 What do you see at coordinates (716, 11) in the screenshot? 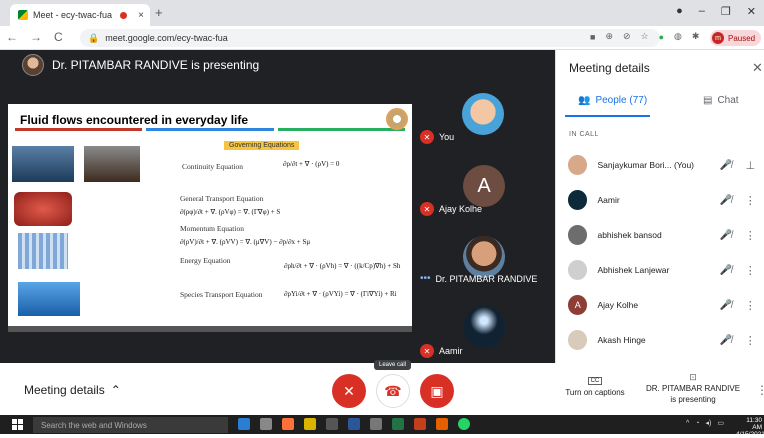
I see `window-controls: ● – ❐ ✕` at bounding box center [716, 11].